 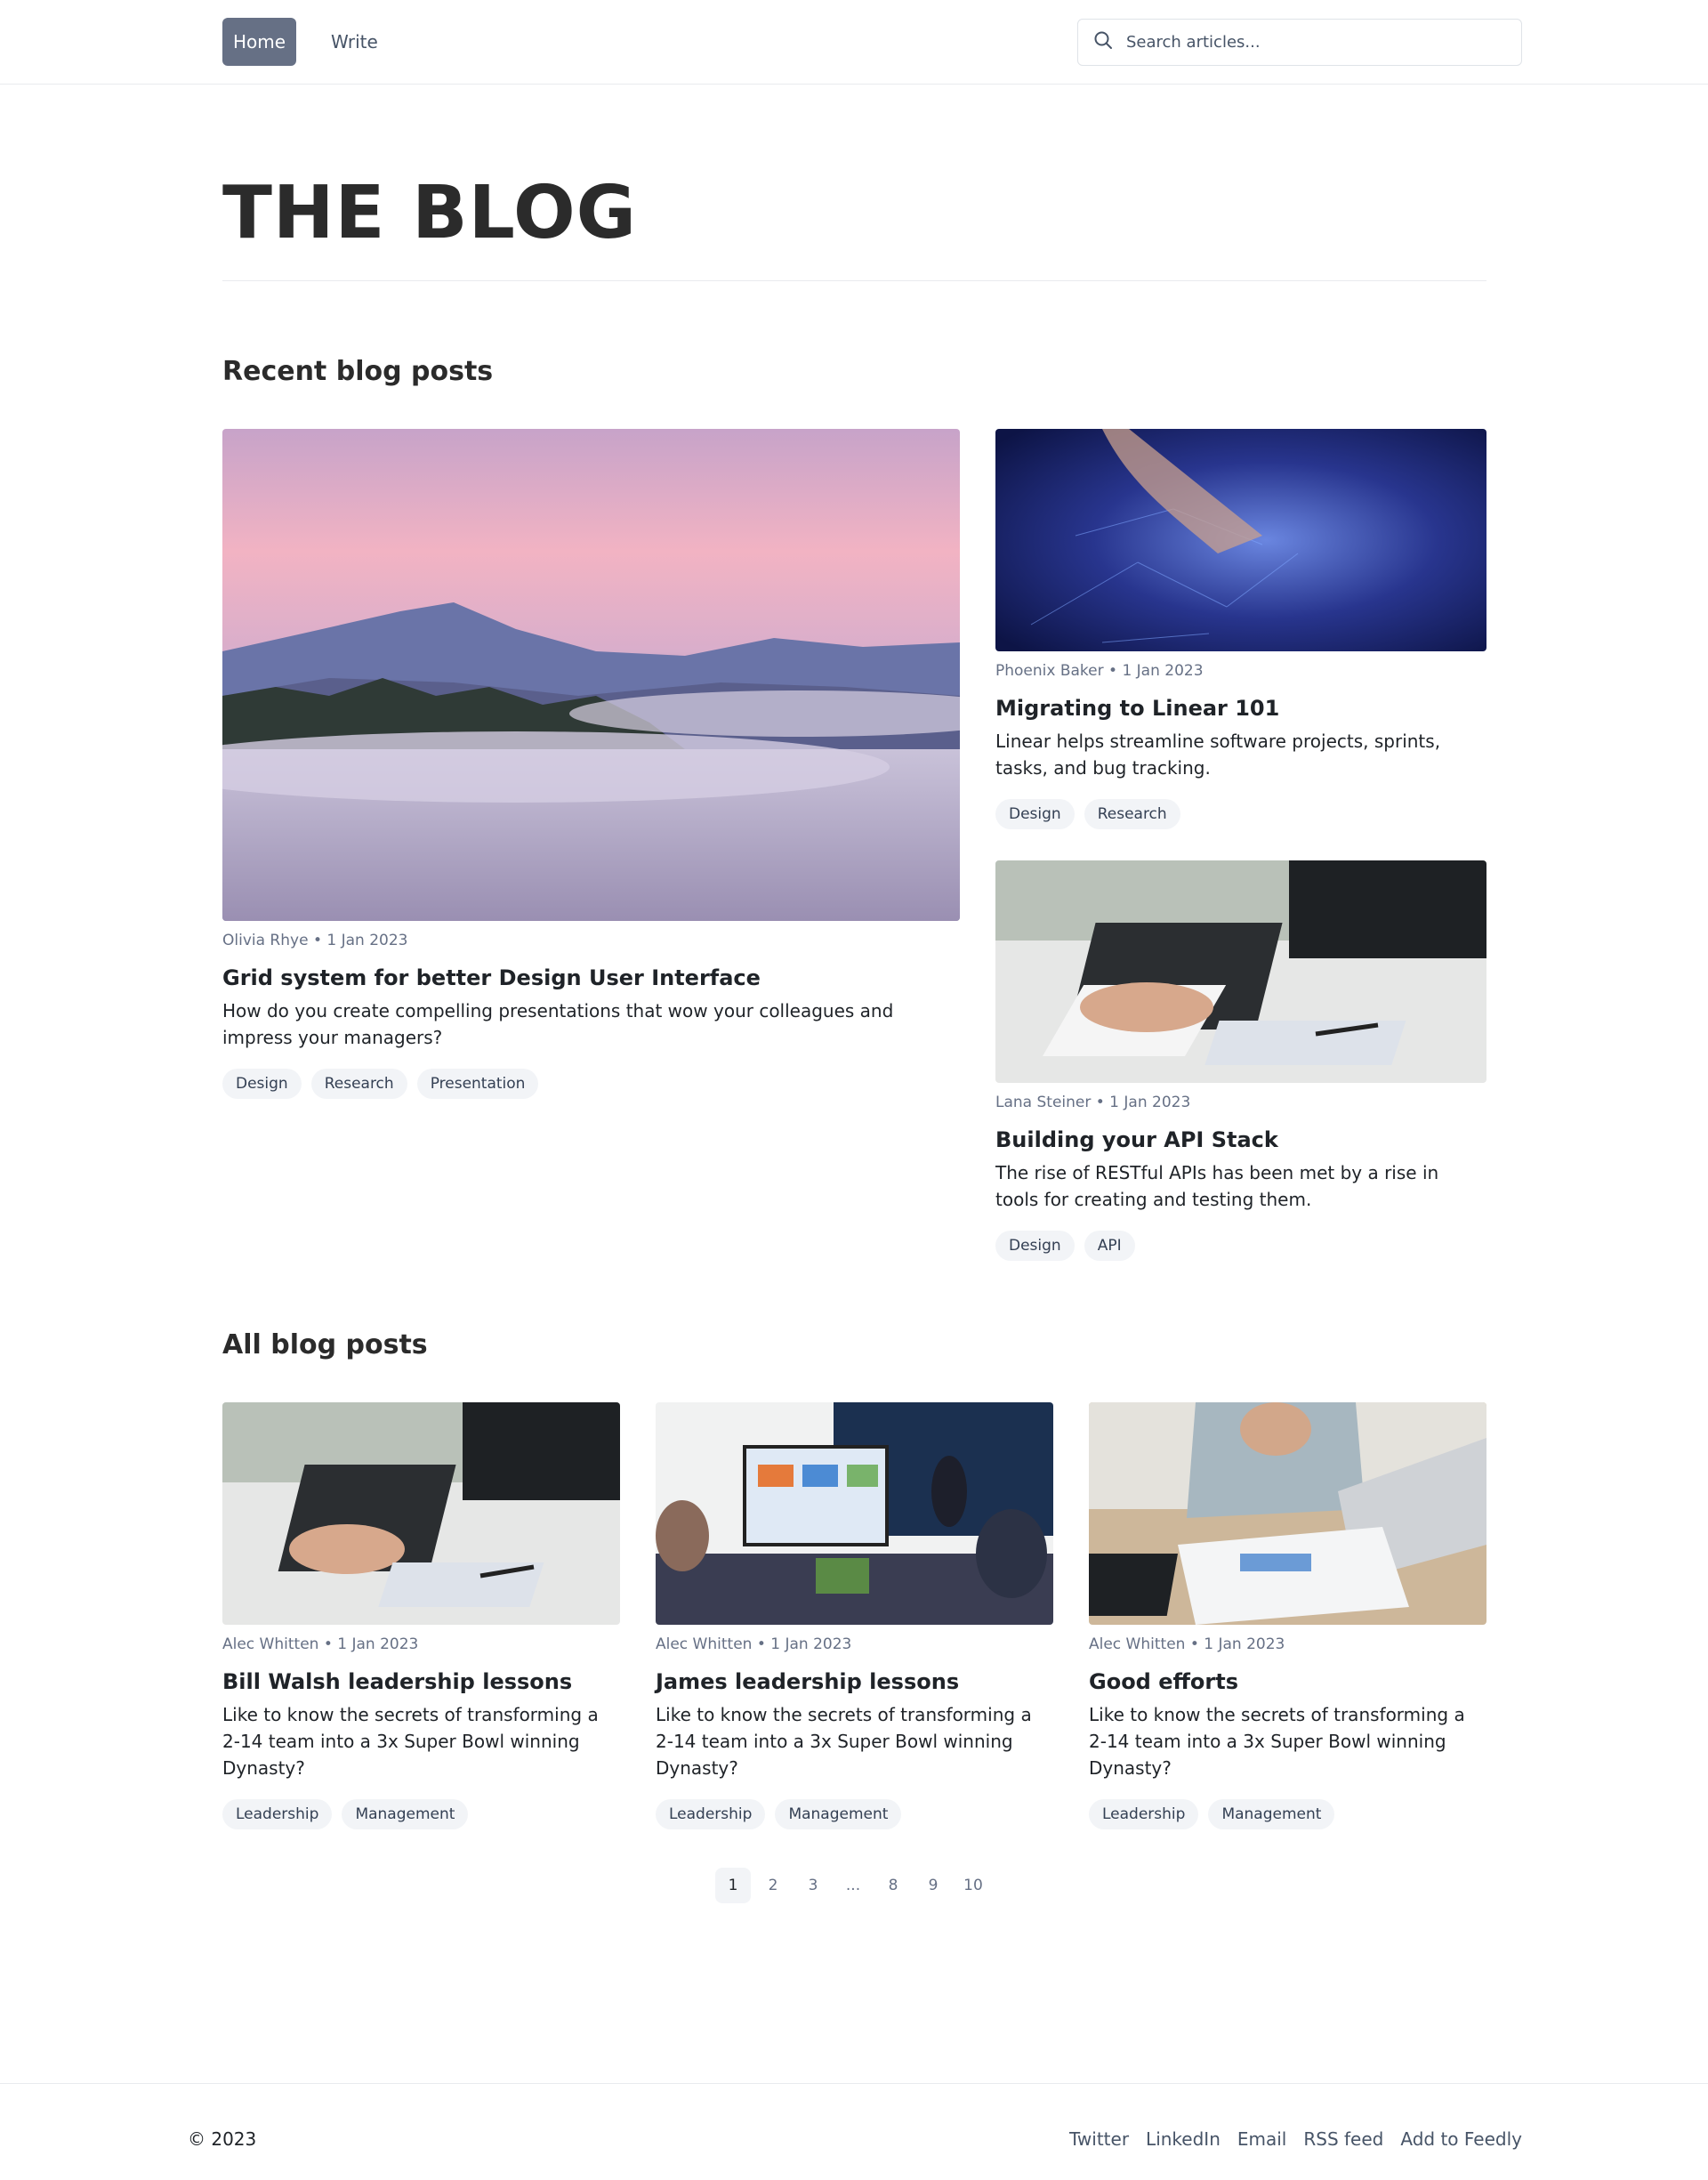 What do you see at coordinates (421, 1681) in the screenshot?
I see `post-title: Bill Walsh leadership lessons` at bounding box center [421, 1681].